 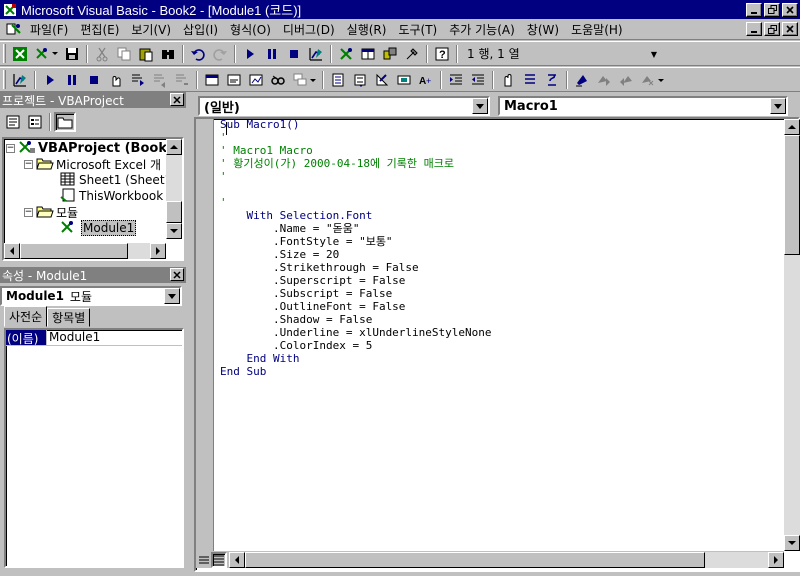 I want to click on code-line: .Shadow = False, so click(x=502, y=319).